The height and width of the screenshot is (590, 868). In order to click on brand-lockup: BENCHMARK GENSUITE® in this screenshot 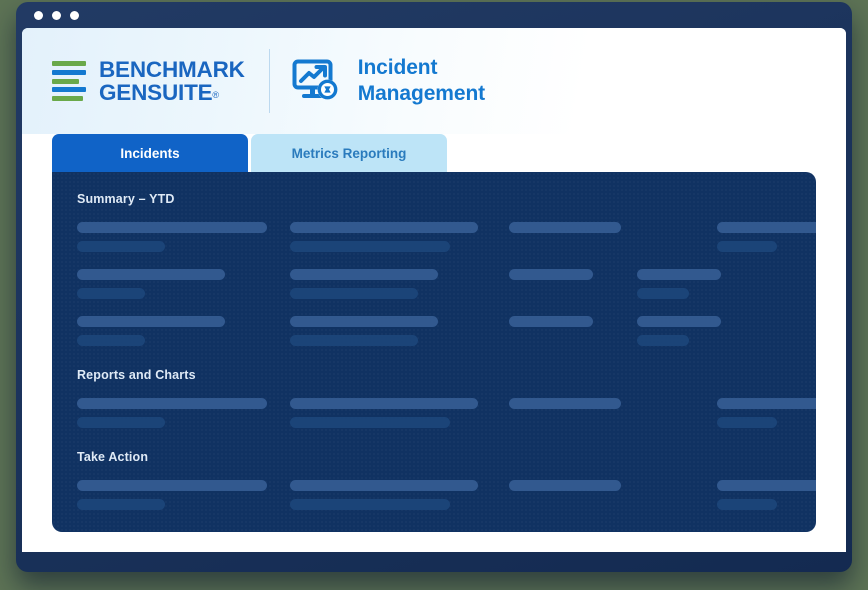, I will do `click(148, 81)`.